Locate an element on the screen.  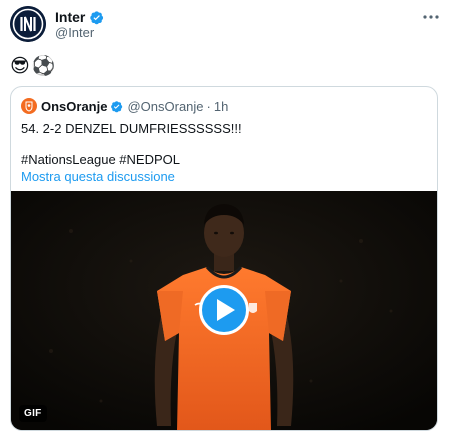
quoted-tweet-text: 54. 2-2 DENZEL DUMFRIESSSSSS!!! is located at coordinates (131, 128).